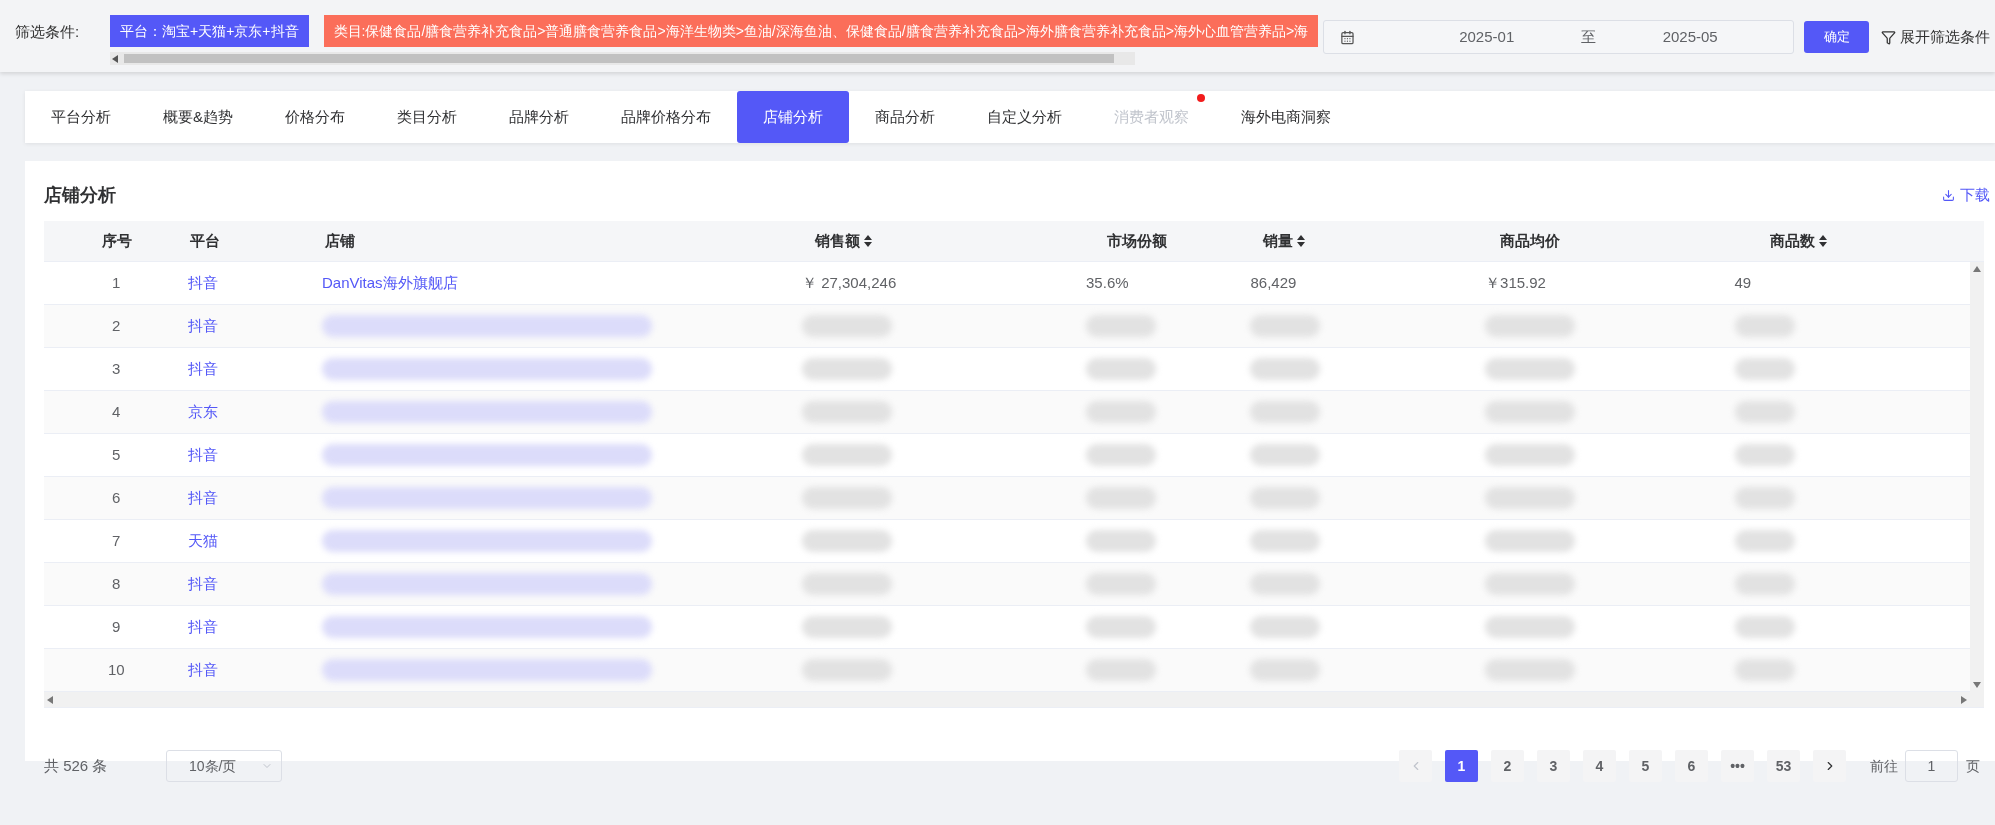  I want to click on row-number: 9, so click(116, 626).